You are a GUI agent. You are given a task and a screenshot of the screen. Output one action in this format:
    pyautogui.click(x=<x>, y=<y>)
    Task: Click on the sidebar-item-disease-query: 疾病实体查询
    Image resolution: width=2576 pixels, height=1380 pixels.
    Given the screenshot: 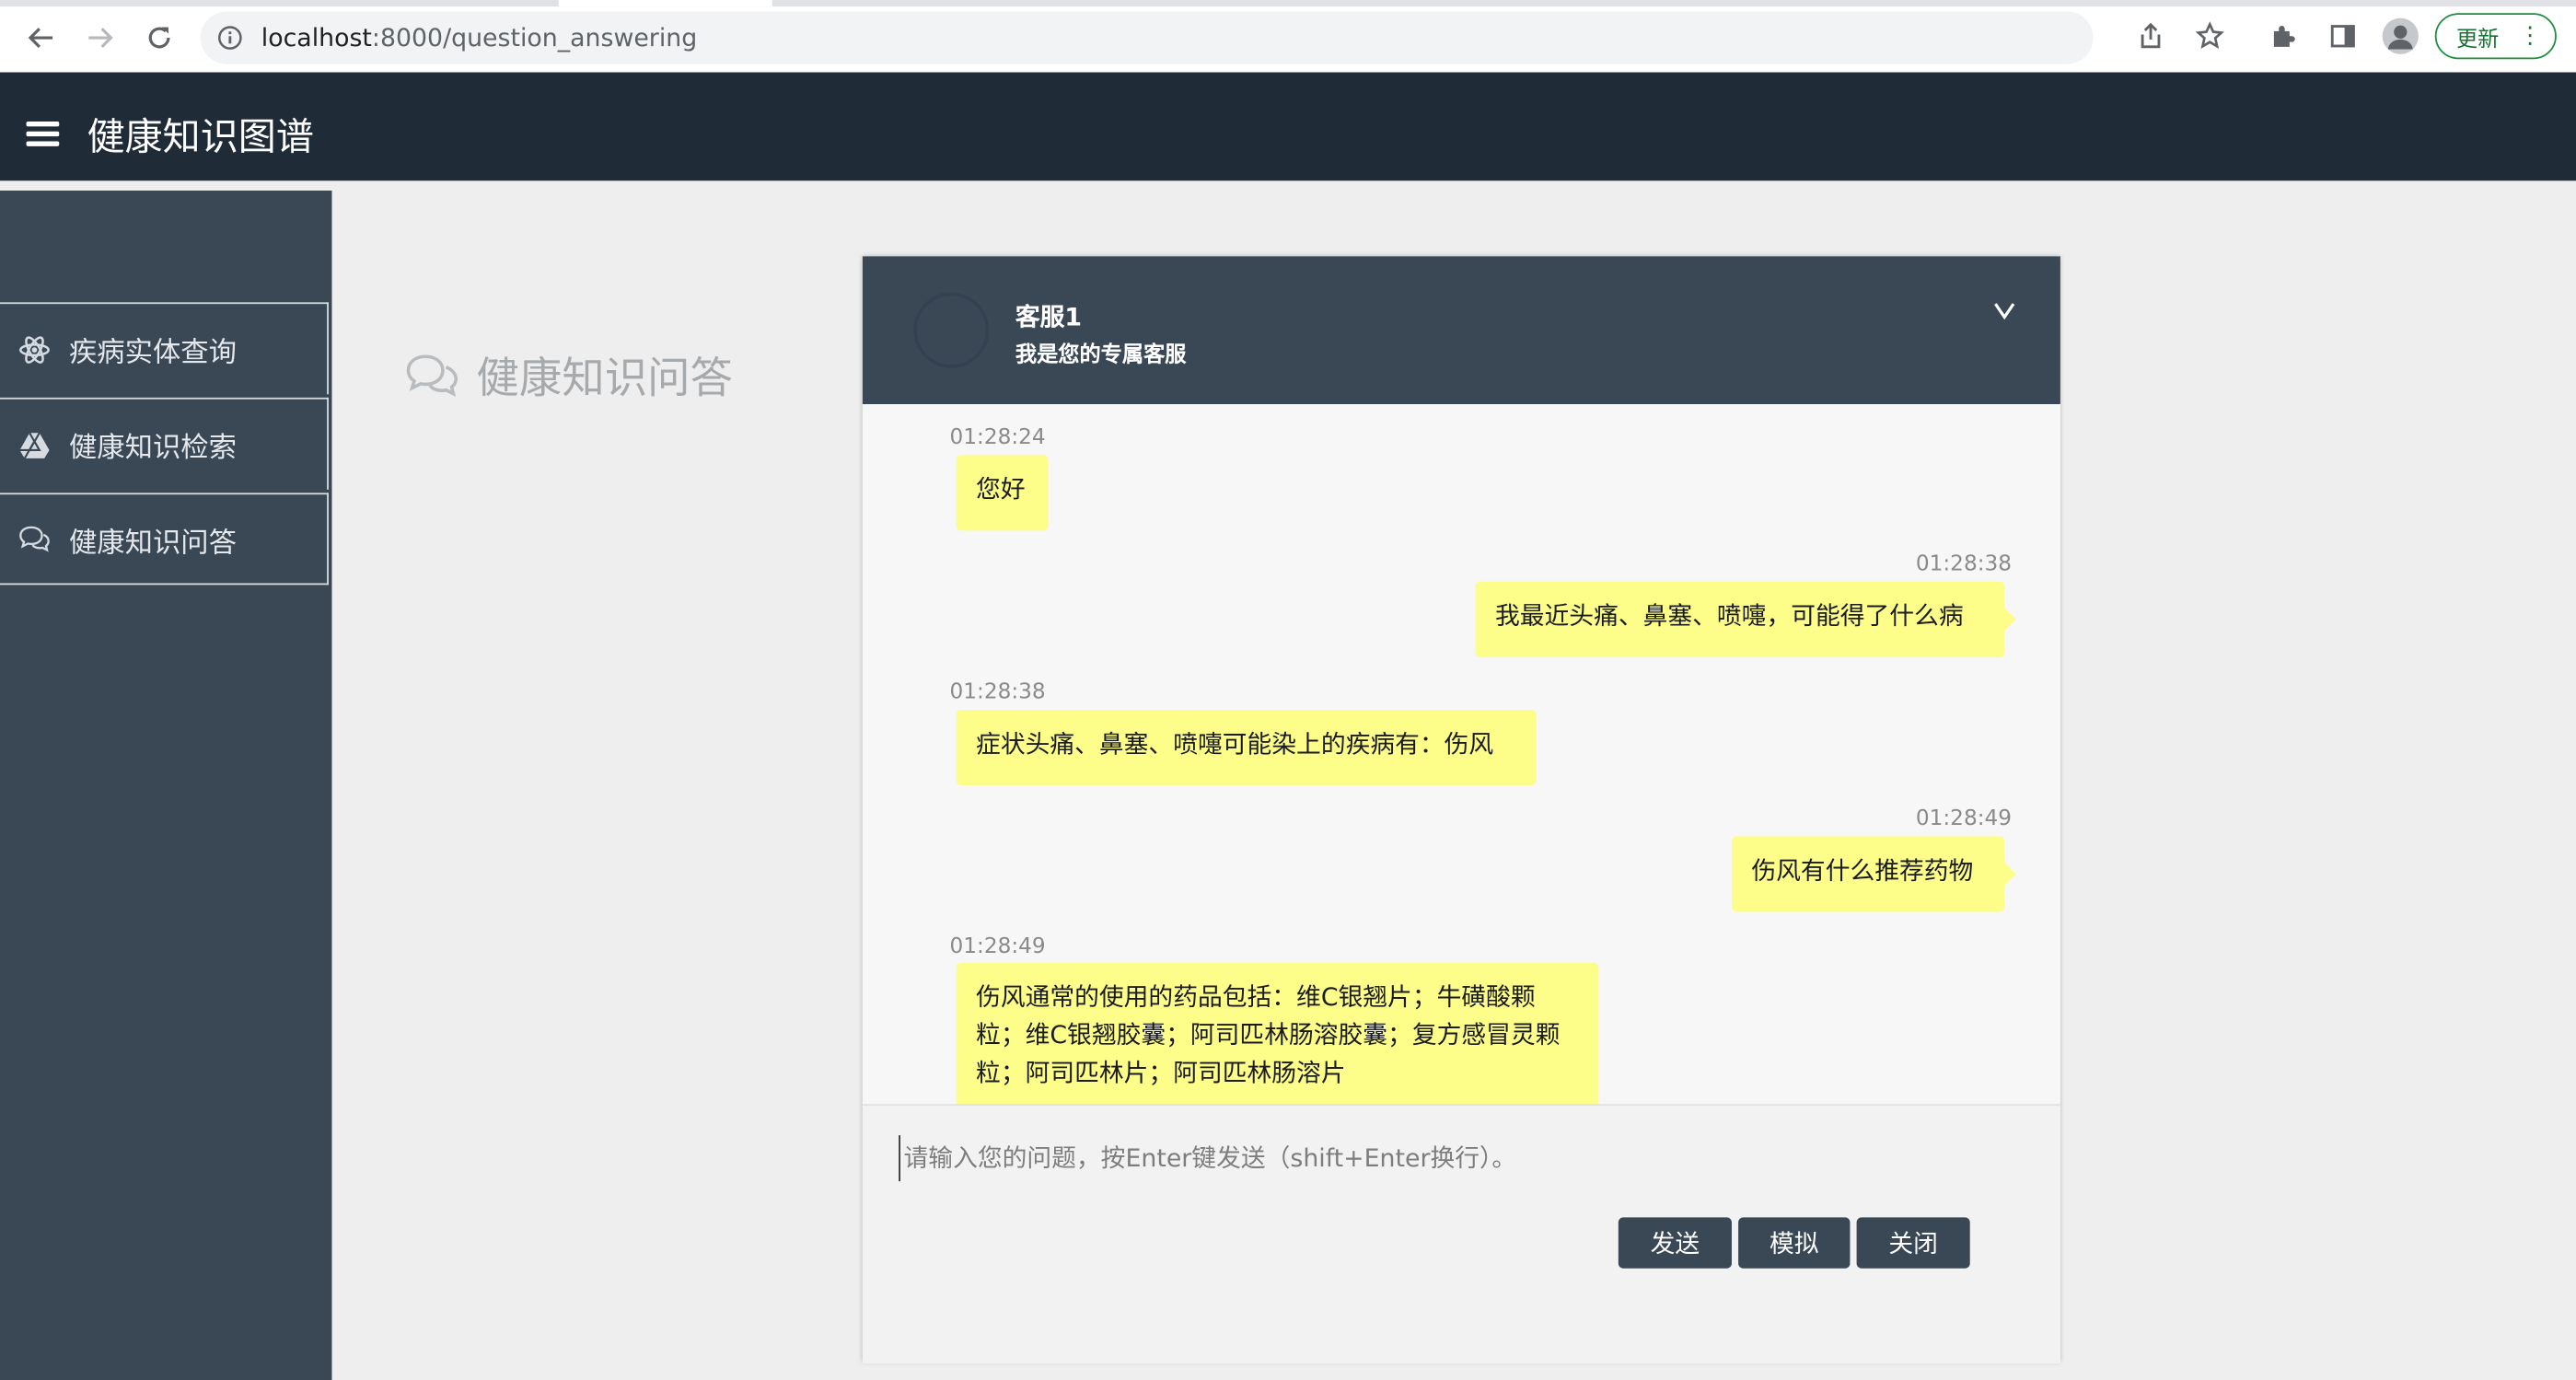 What is the action you would take?
    pyautogui.click(x=164, y=348)
    